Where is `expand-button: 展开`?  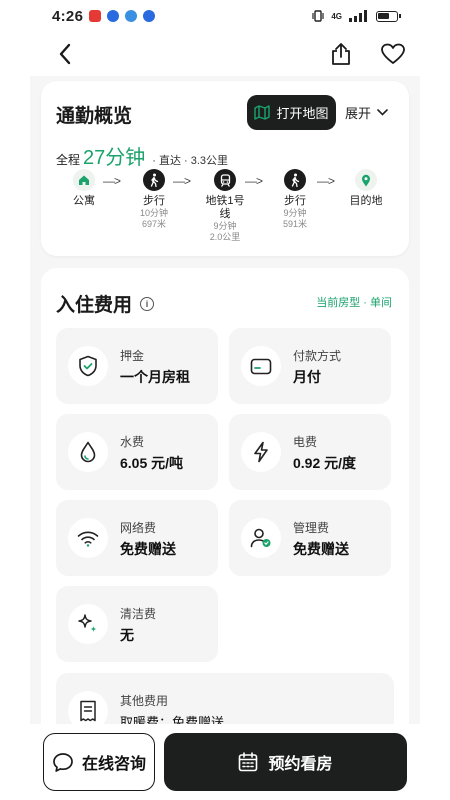 expand-button: 展开 is located at coordinates (366, 112).